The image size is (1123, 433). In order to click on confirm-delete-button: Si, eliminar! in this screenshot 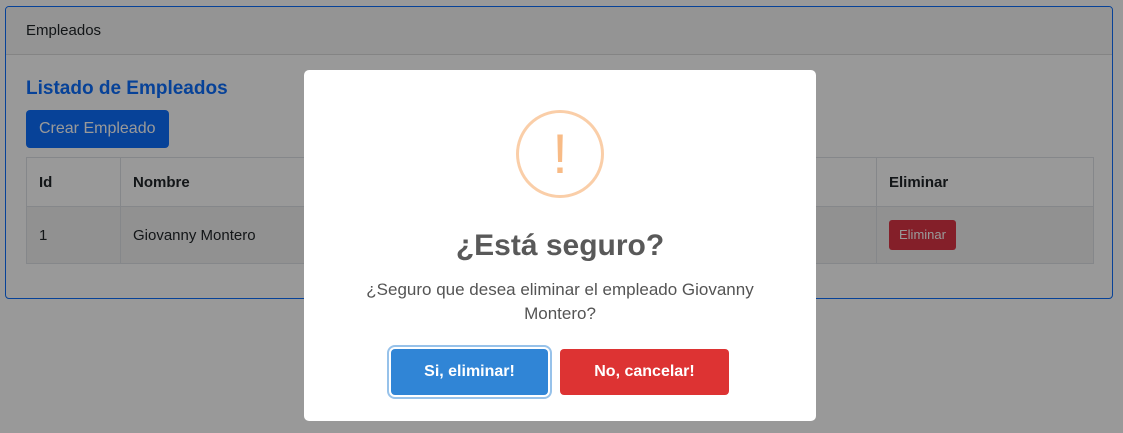, I will do `click(469, 372)`.